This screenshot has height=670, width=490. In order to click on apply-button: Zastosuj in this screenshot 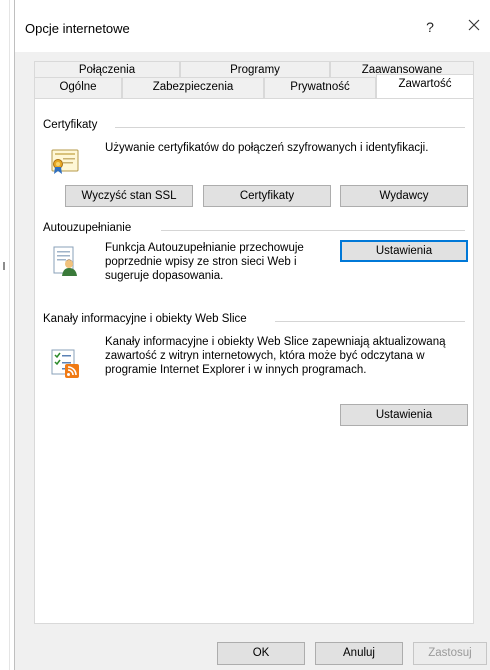, I will do `click(450, 653)`.